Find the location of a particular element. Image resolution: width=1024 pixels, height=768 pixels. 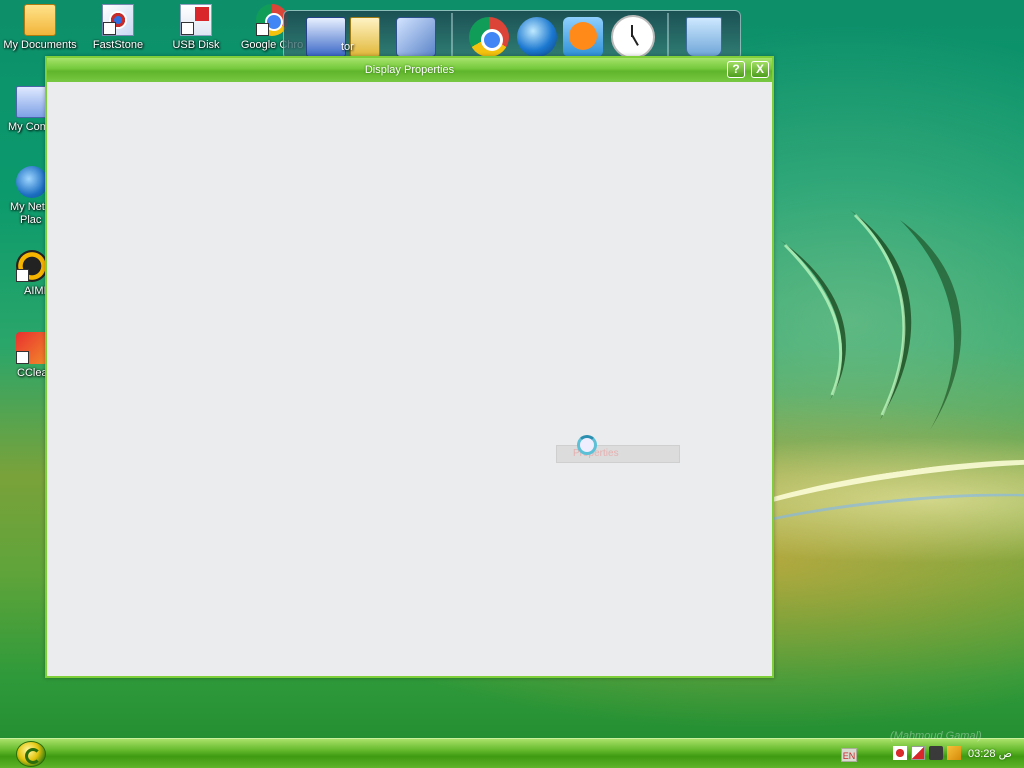

media-player-icon is located at coordinates (583, 37).